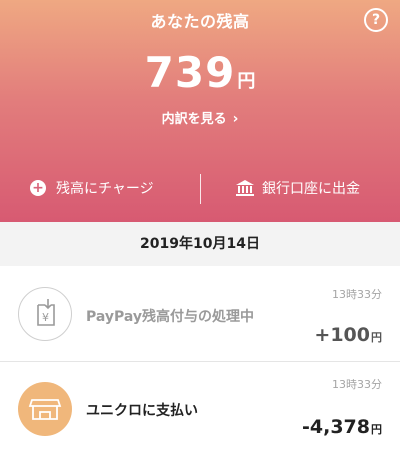 The height and width of the screenshot is (460, 400). Describe the element at coordinates (245, 188) in the screenshot. I see `bank-icon` at that location.